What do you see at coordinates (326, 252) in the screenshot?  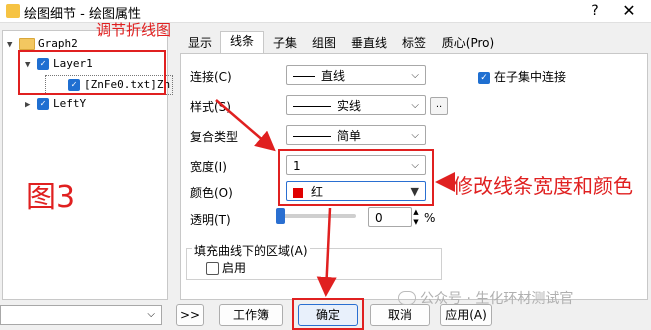 I see `arrow-to-ok` at bounding box center [326, 252].